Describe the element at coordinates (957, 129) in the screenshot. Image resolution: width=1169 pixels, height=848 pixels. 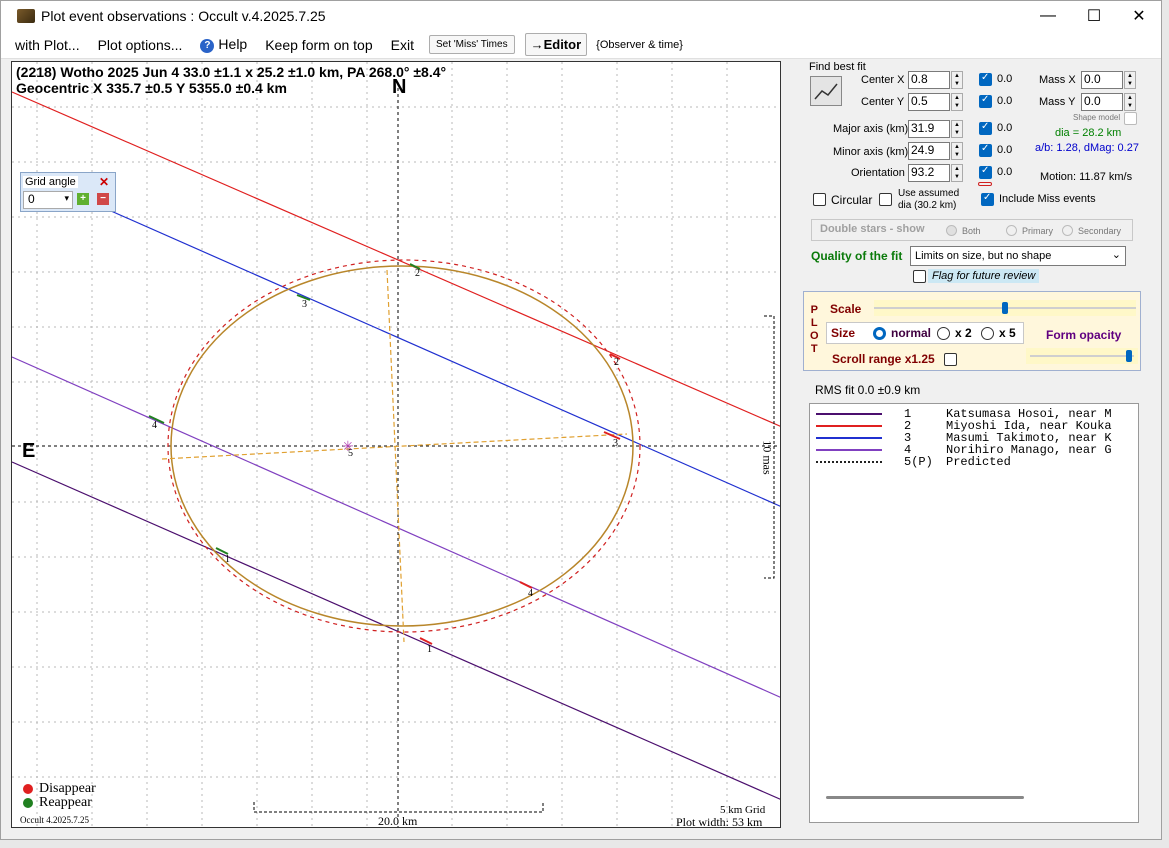
I see `major-axis-spinner: ▲ ▼` at that location.